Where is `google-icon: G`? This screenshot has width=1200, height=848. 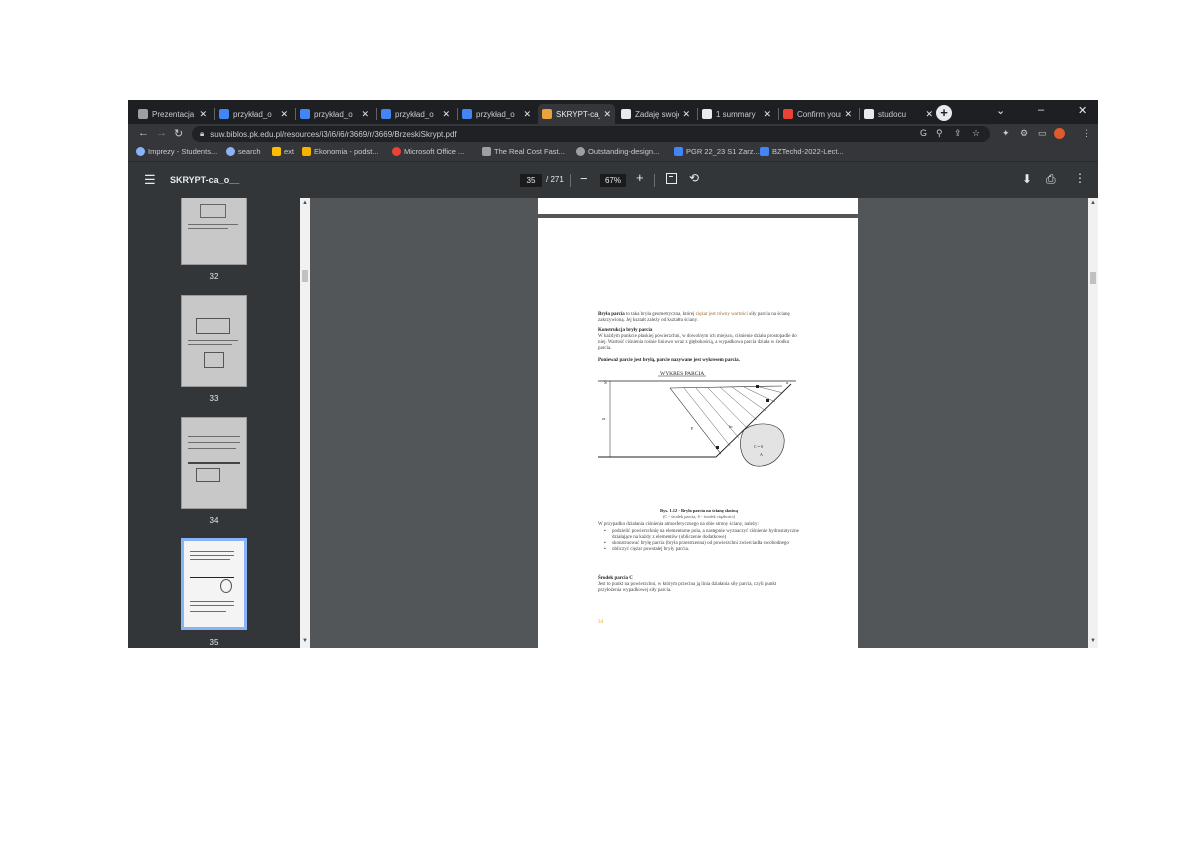 google-icon: G is located at coordinates (923, 133).